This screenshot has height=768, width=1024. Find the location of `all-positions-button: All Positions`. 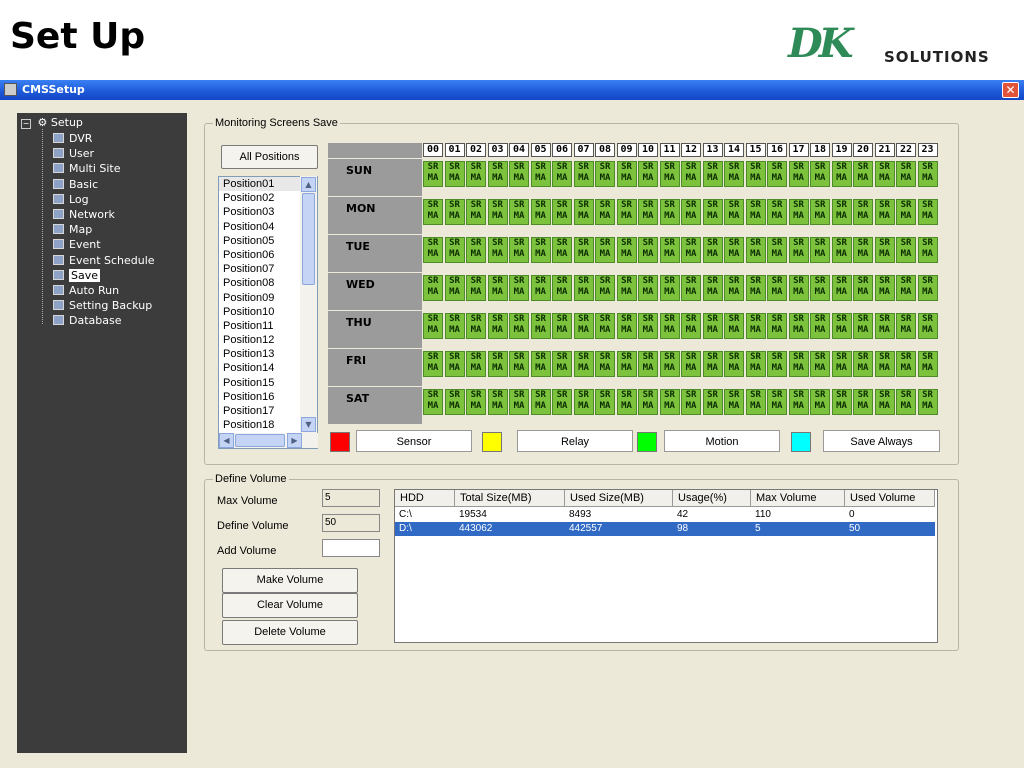

all-positions-button: All Positions is located at coordinates (269, 157).